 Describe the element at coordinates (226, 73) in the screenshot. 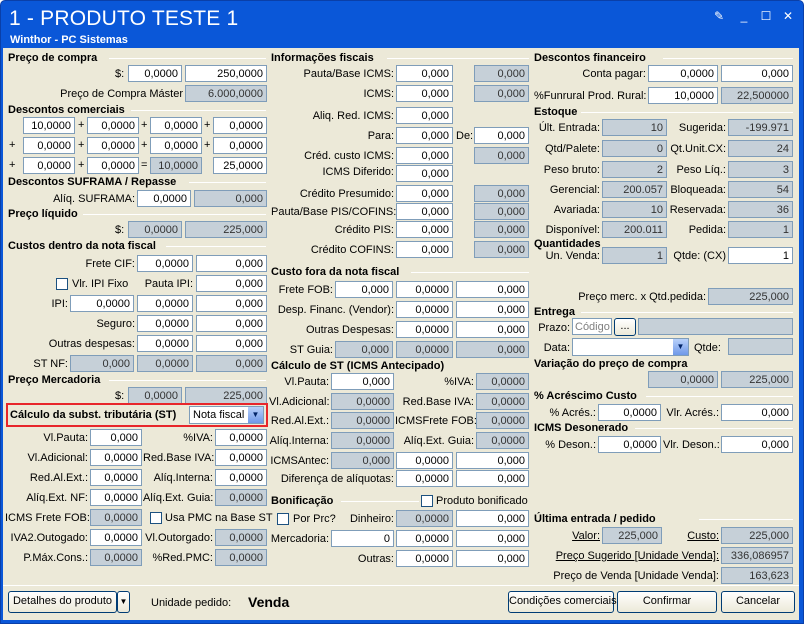

I see `preco-compra-value-field: 250,0000` at that location.